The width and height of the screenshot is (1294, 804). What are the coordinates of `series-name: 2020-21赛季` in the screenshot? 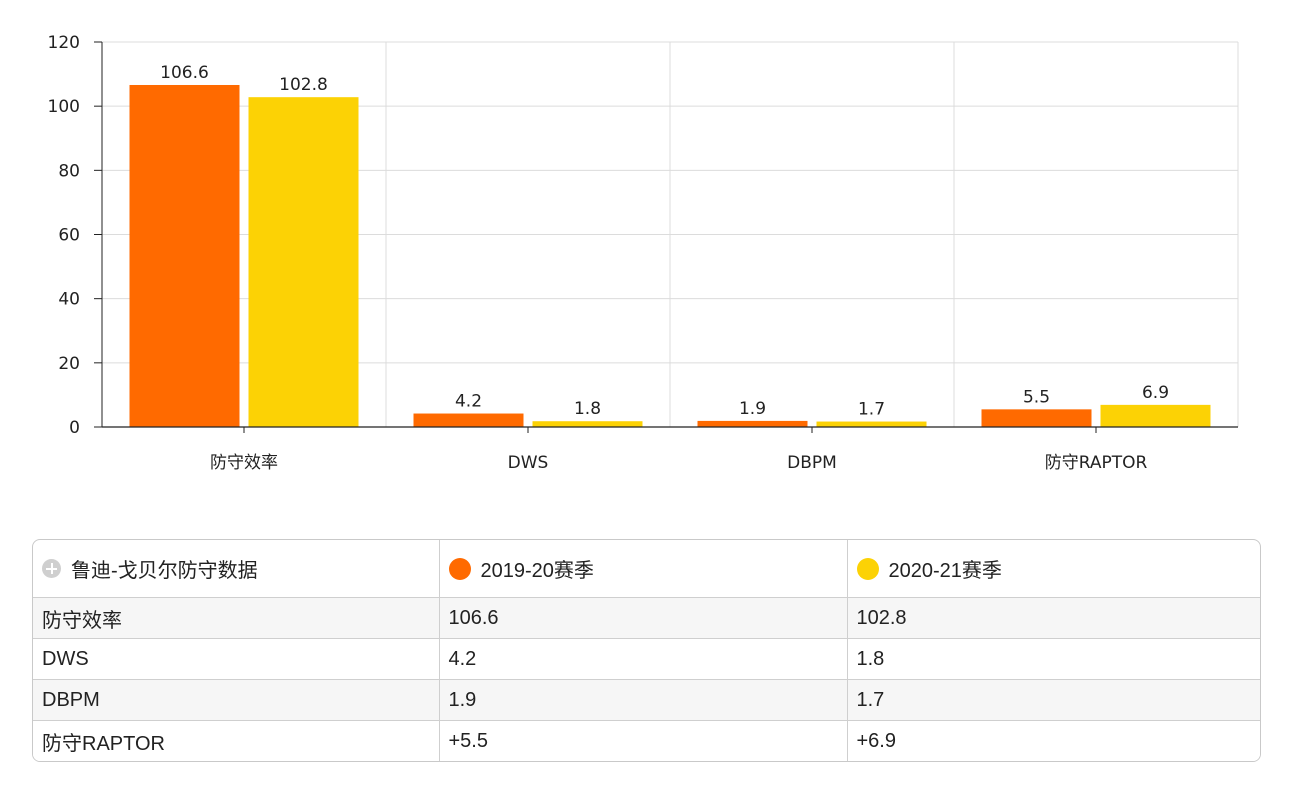 It's located at (945, 571).